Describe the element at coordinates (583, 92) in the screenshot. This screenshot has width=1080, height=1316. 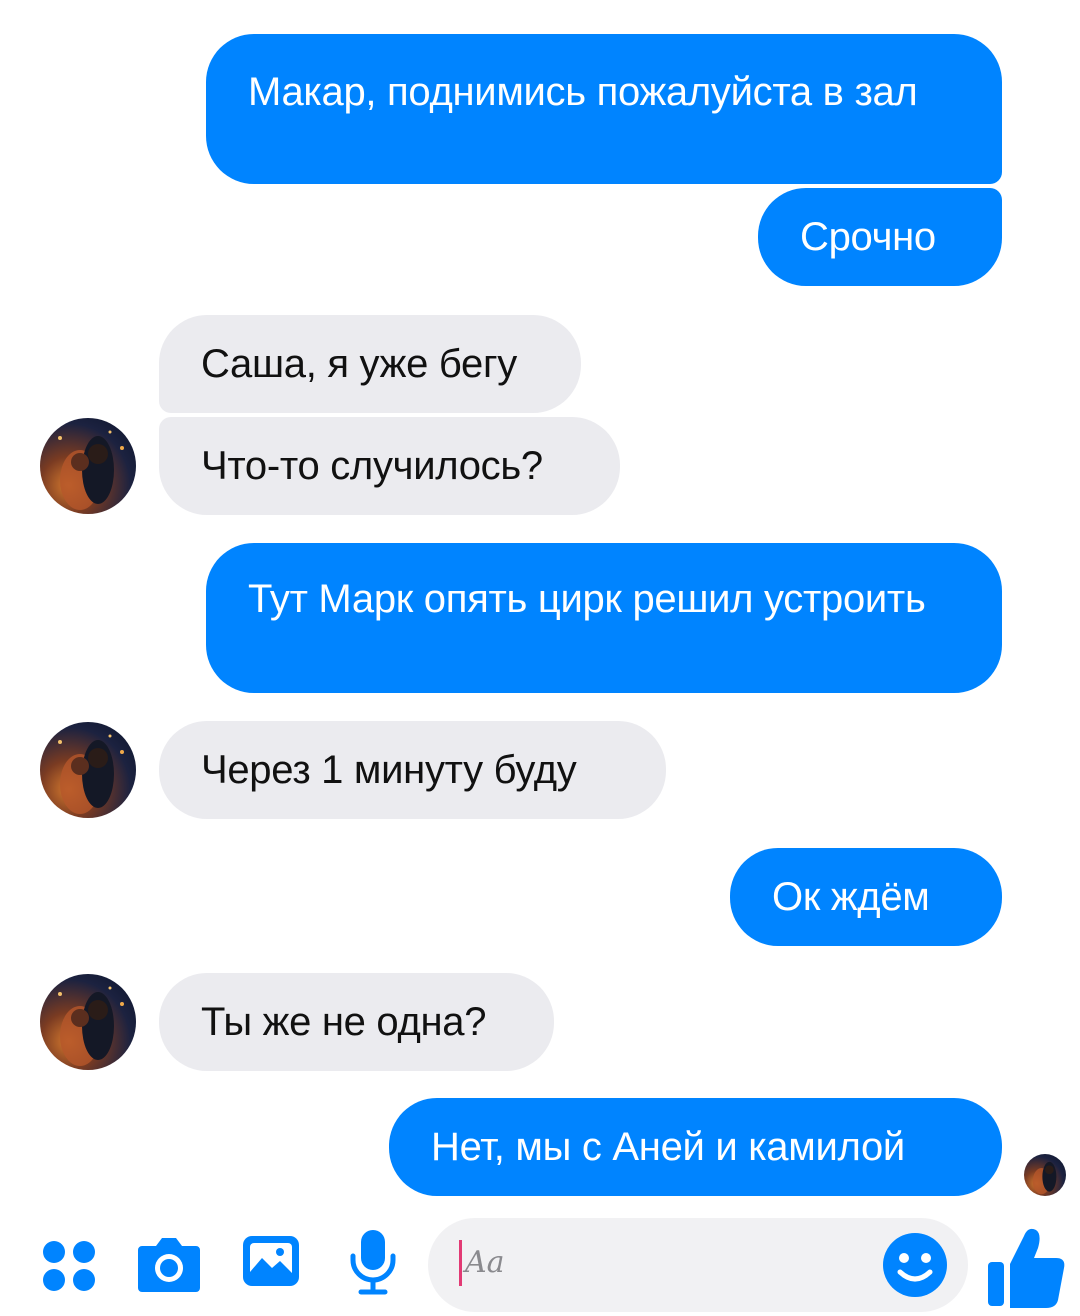
I see `message-text: Макар, поднимись пожалуйста в зал` at that location.